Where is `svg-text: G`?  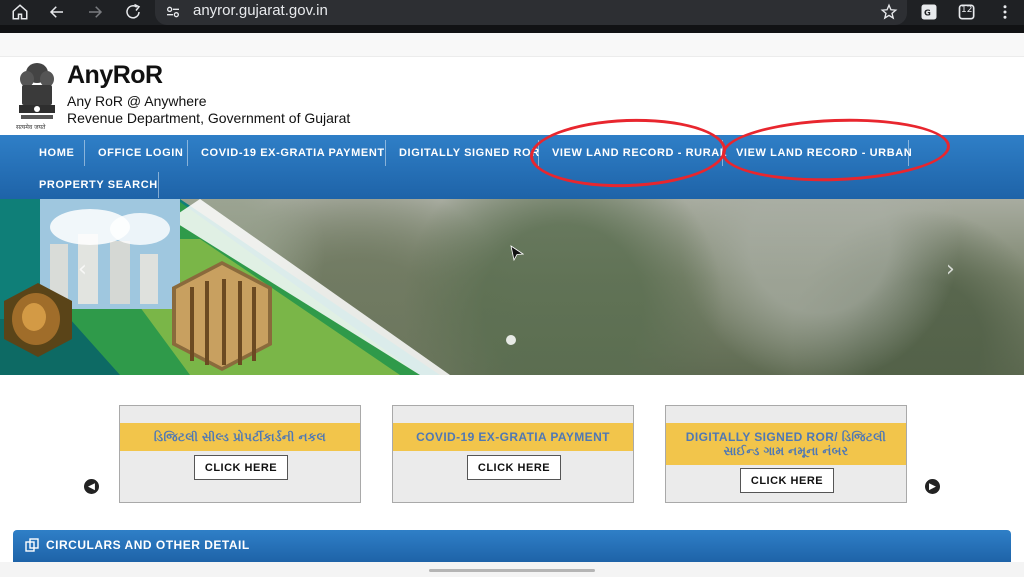
svg-text: G is located at coordinates (927, 12).